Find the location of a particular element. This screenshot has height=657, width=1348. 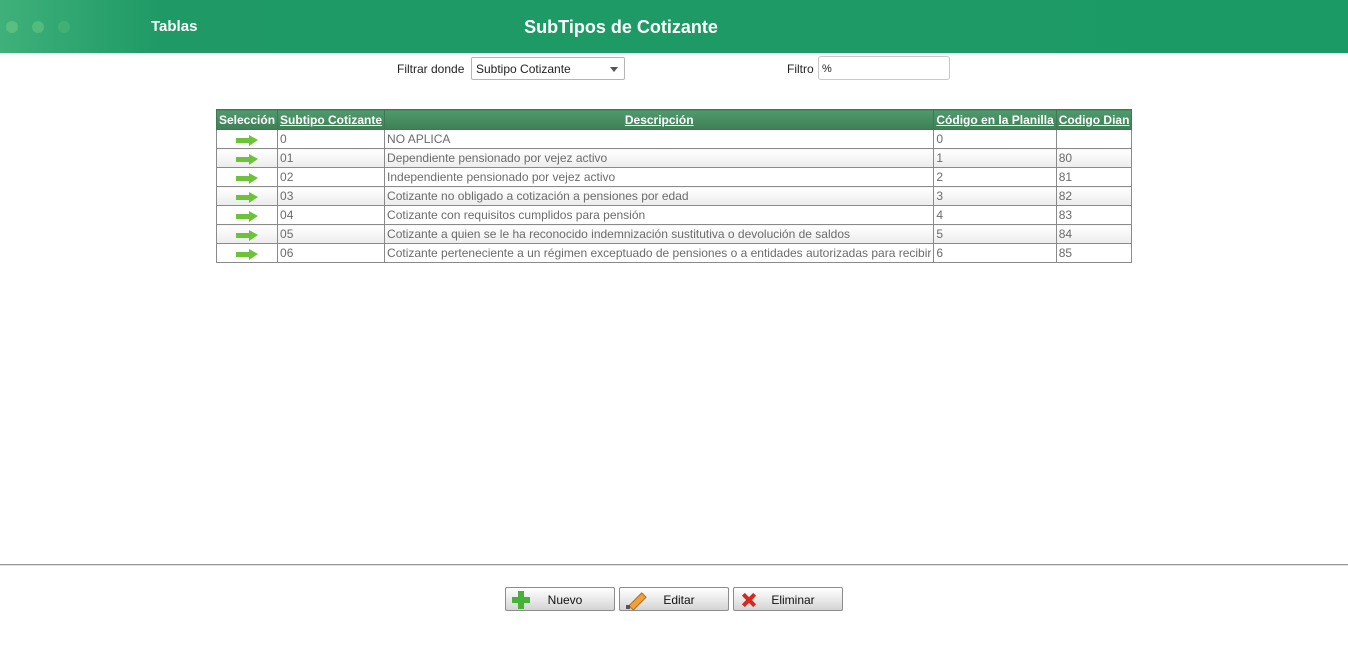

nuevo-button: Nuevo is located at coordinates (560, 599).